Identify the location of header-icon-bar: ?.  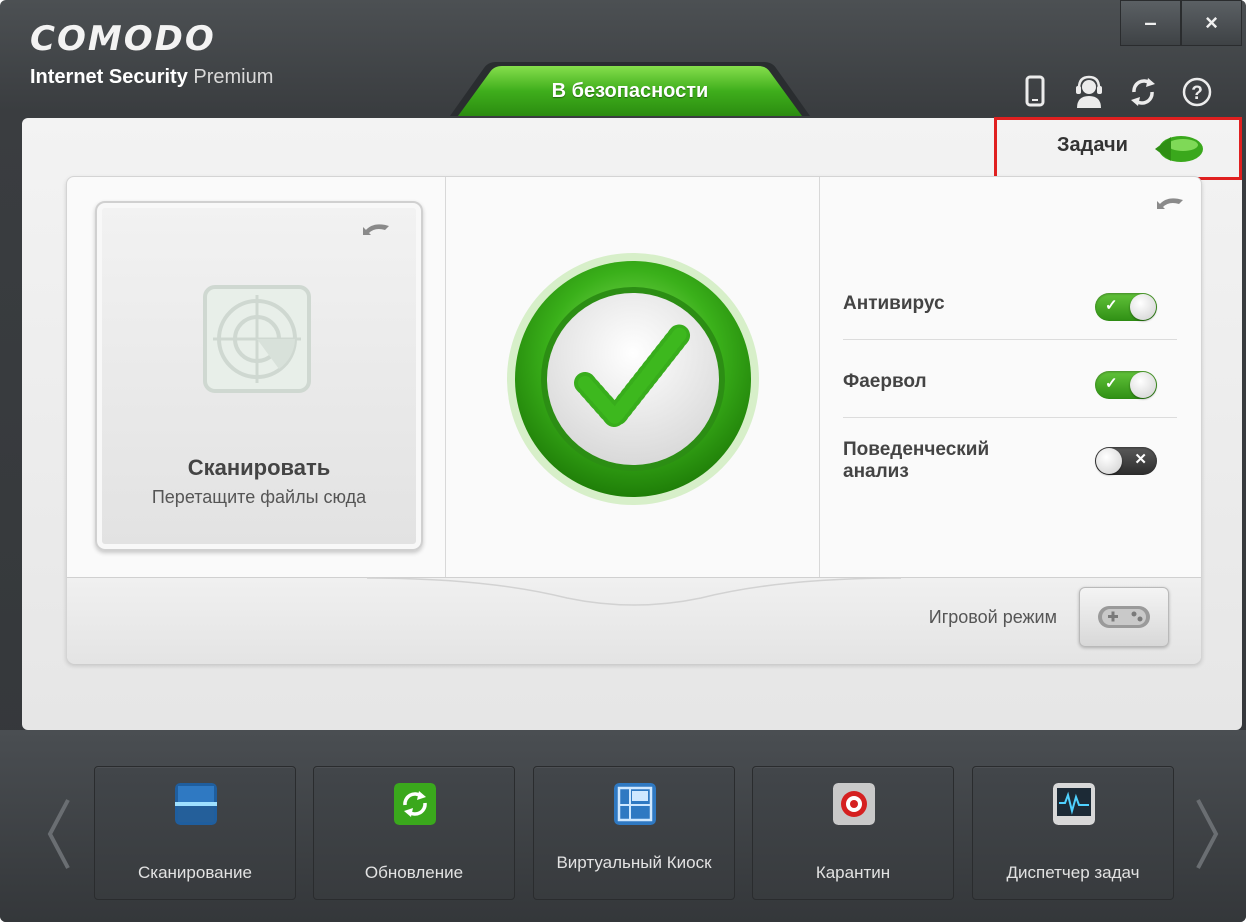
(1125, 94).